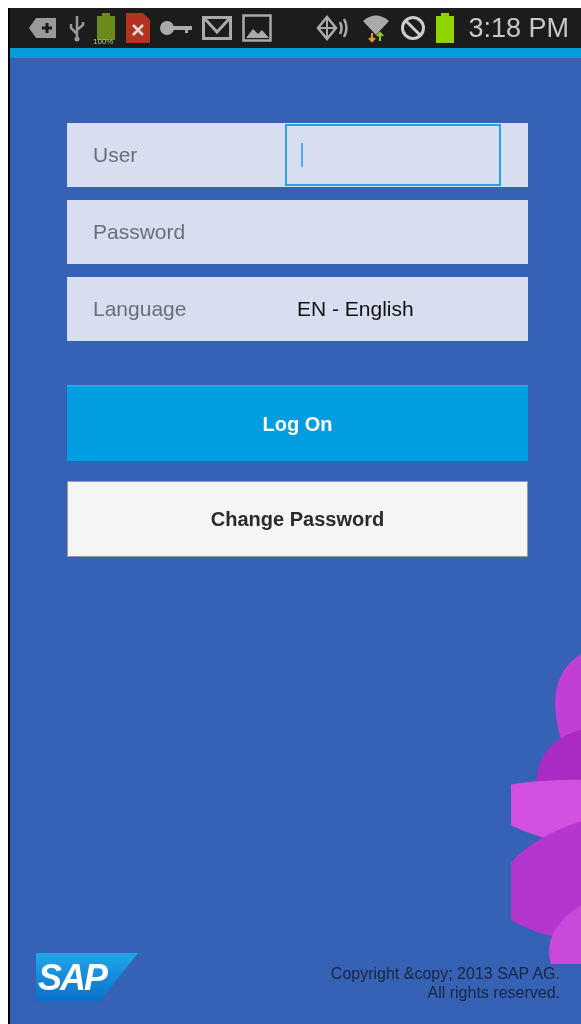  I want to click on blocked-icon, so click(413, 28).